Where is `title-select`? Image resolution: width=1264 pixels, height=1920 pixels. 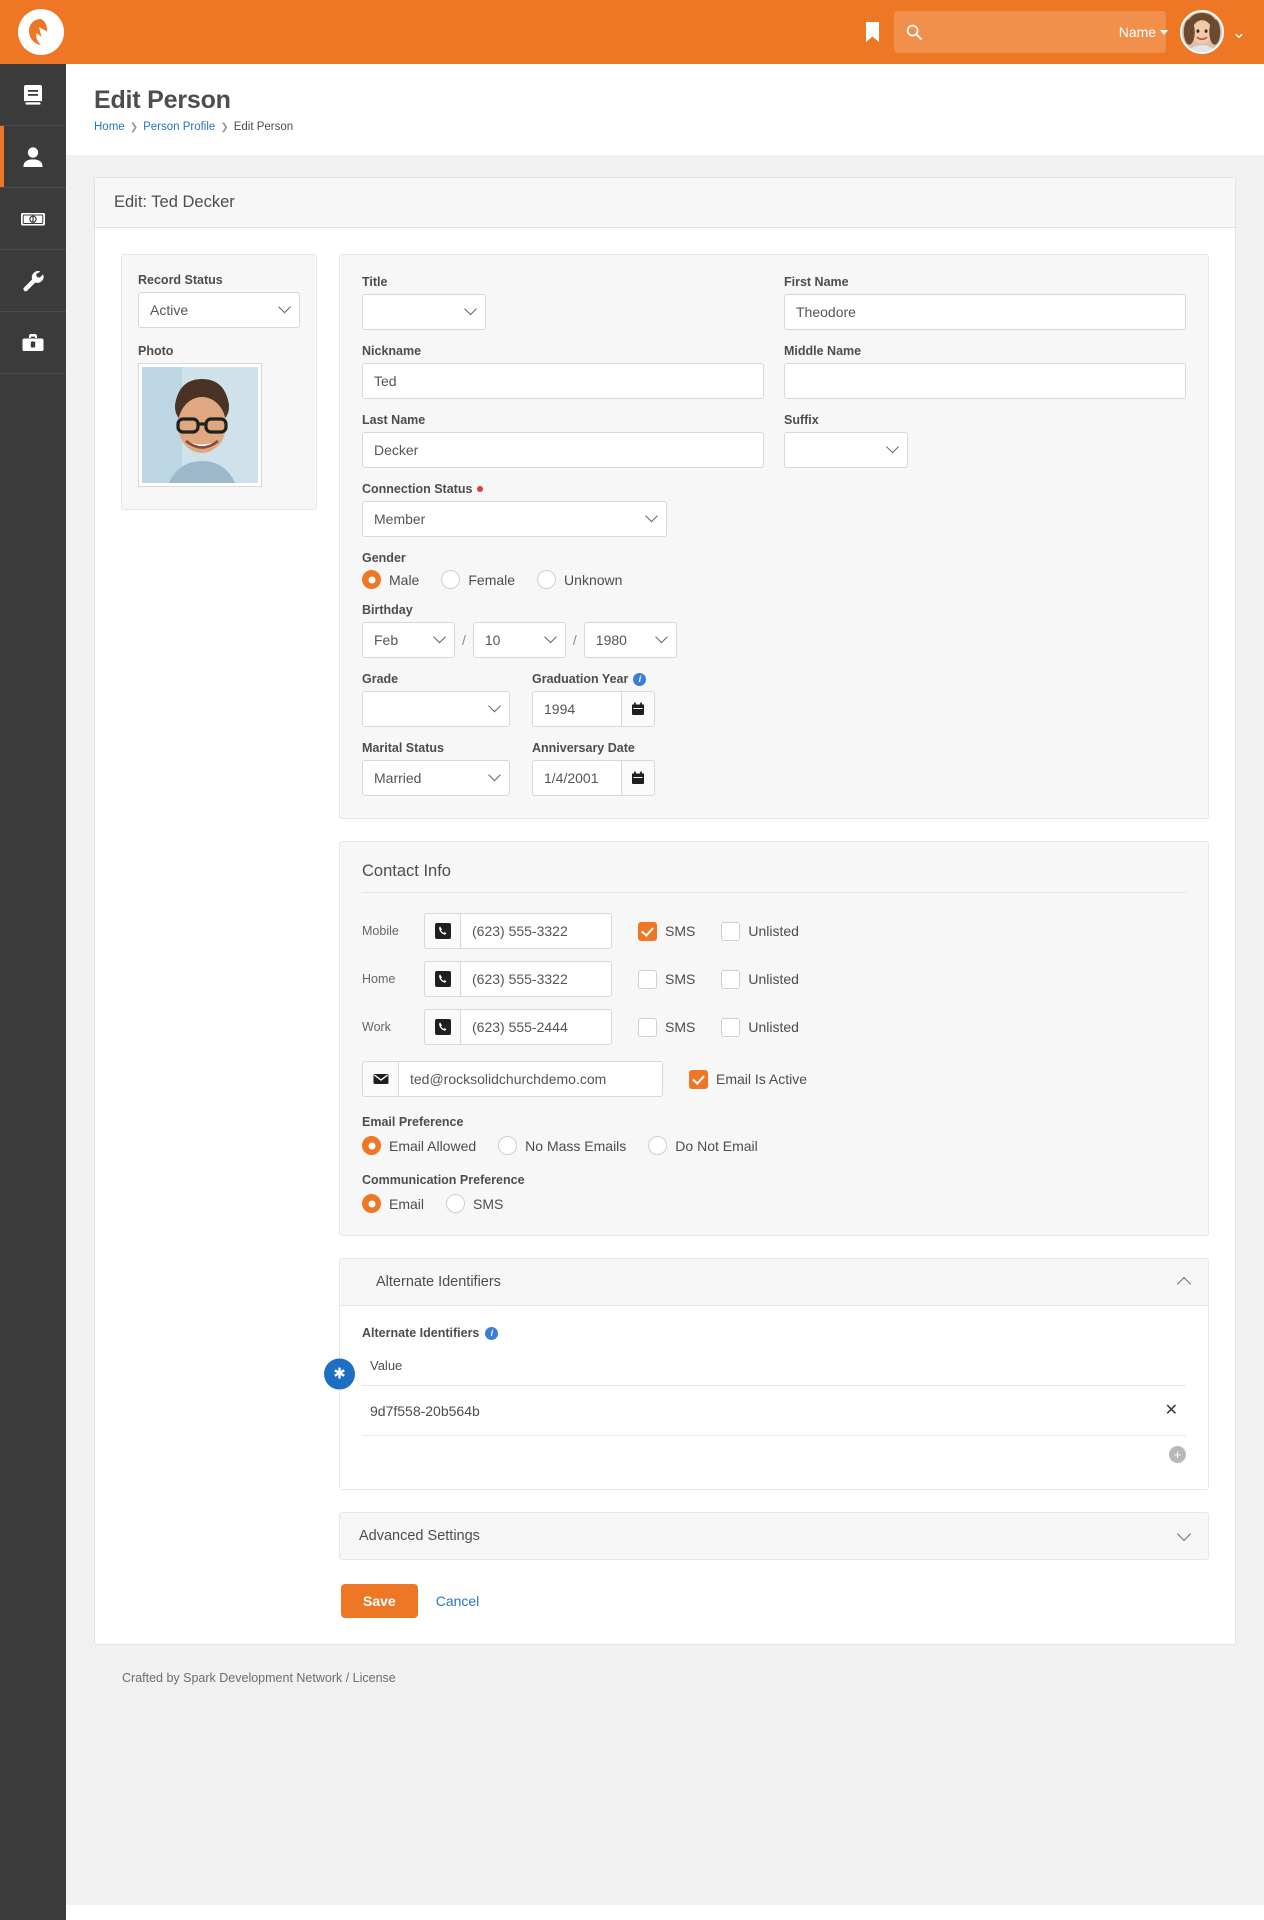 title-select is located at coordinates (424, 312).